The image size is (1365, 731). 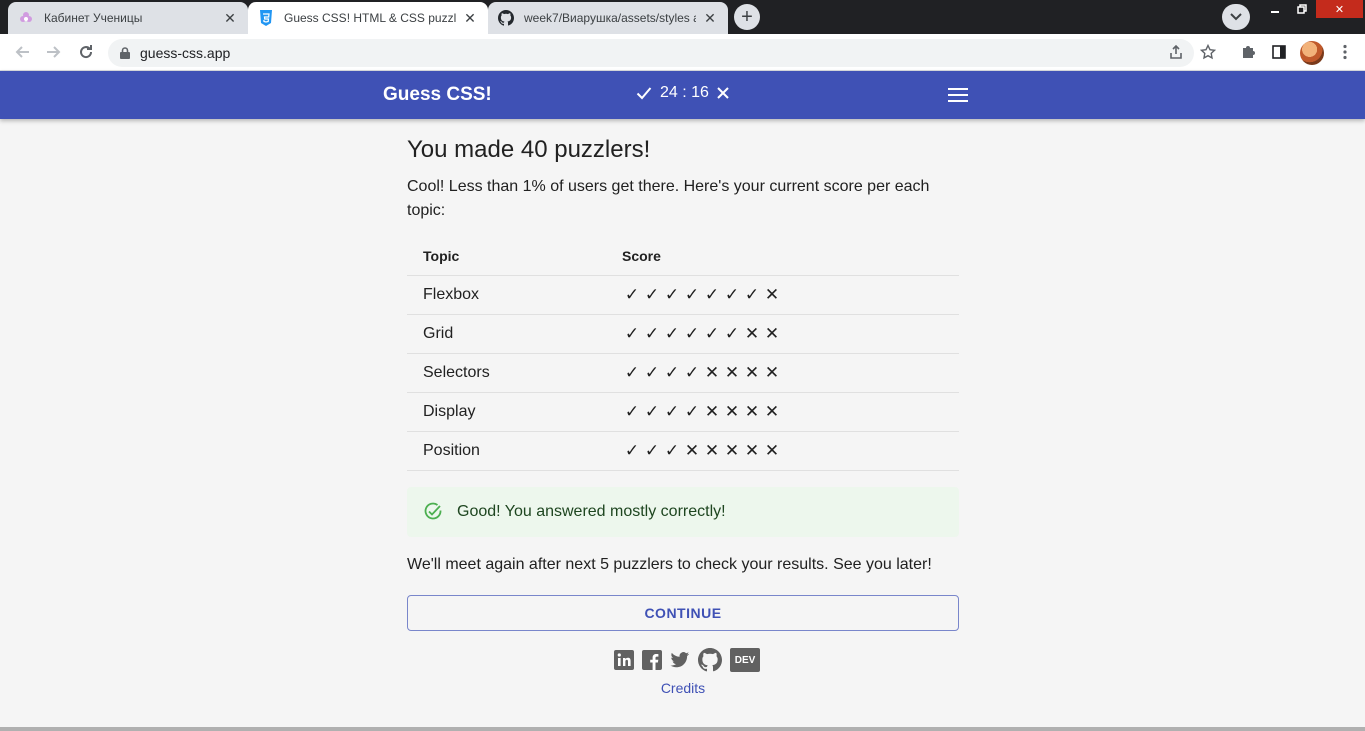 I want to click on dev-icon: DEV, so click(x=745, y=660).